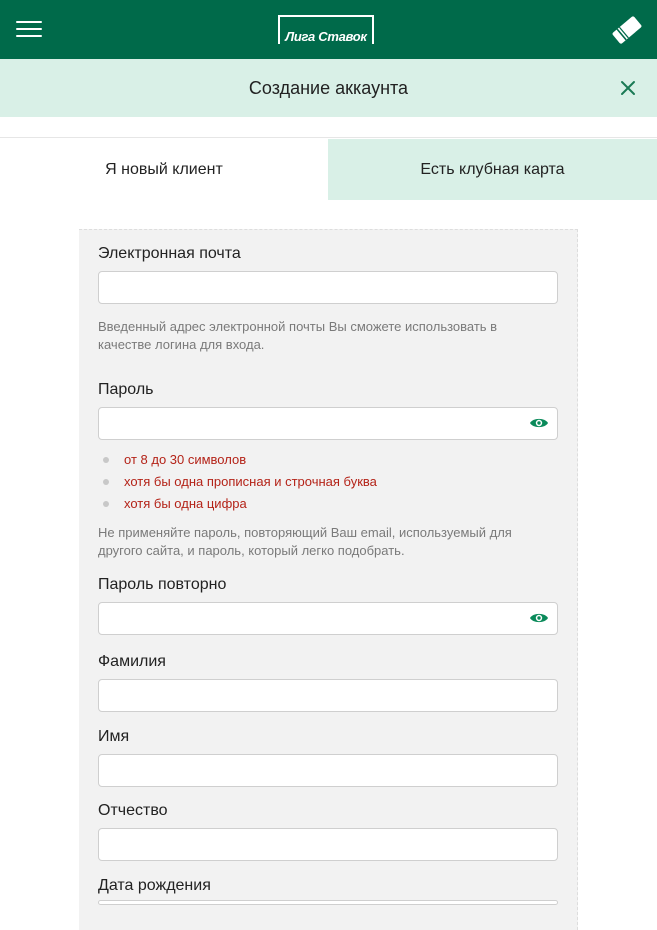 This screenshot has height=930, width=657. Describe the element at coordinates (328, 770) in the screenshot. I see `first-name-input` at that location.